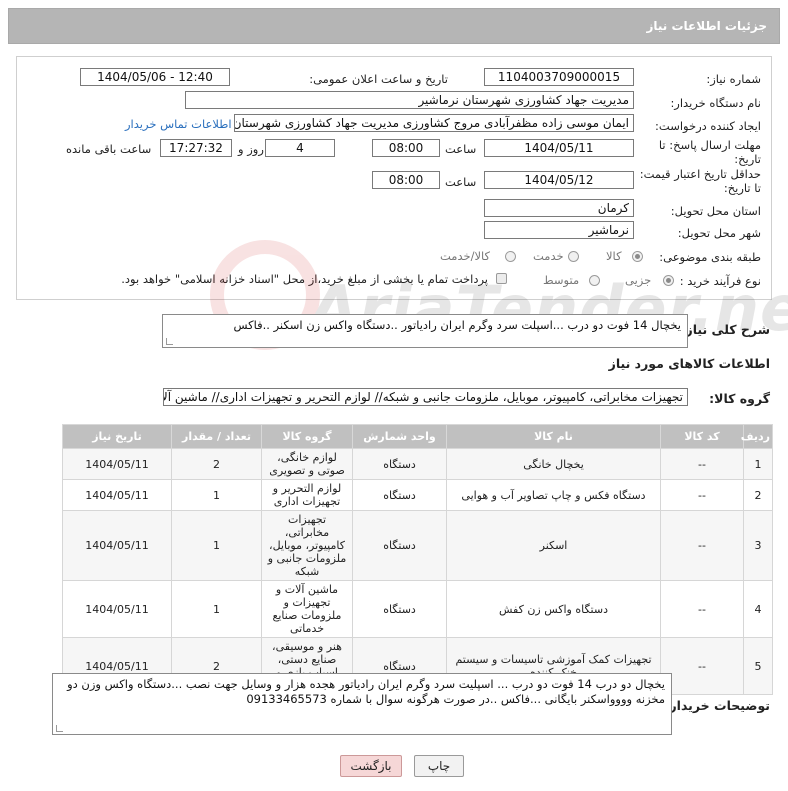 The image size is (788, 791). Describe the element at coordinates (758, 609) in the screenshot. I see `cell-row: 4` at that location.